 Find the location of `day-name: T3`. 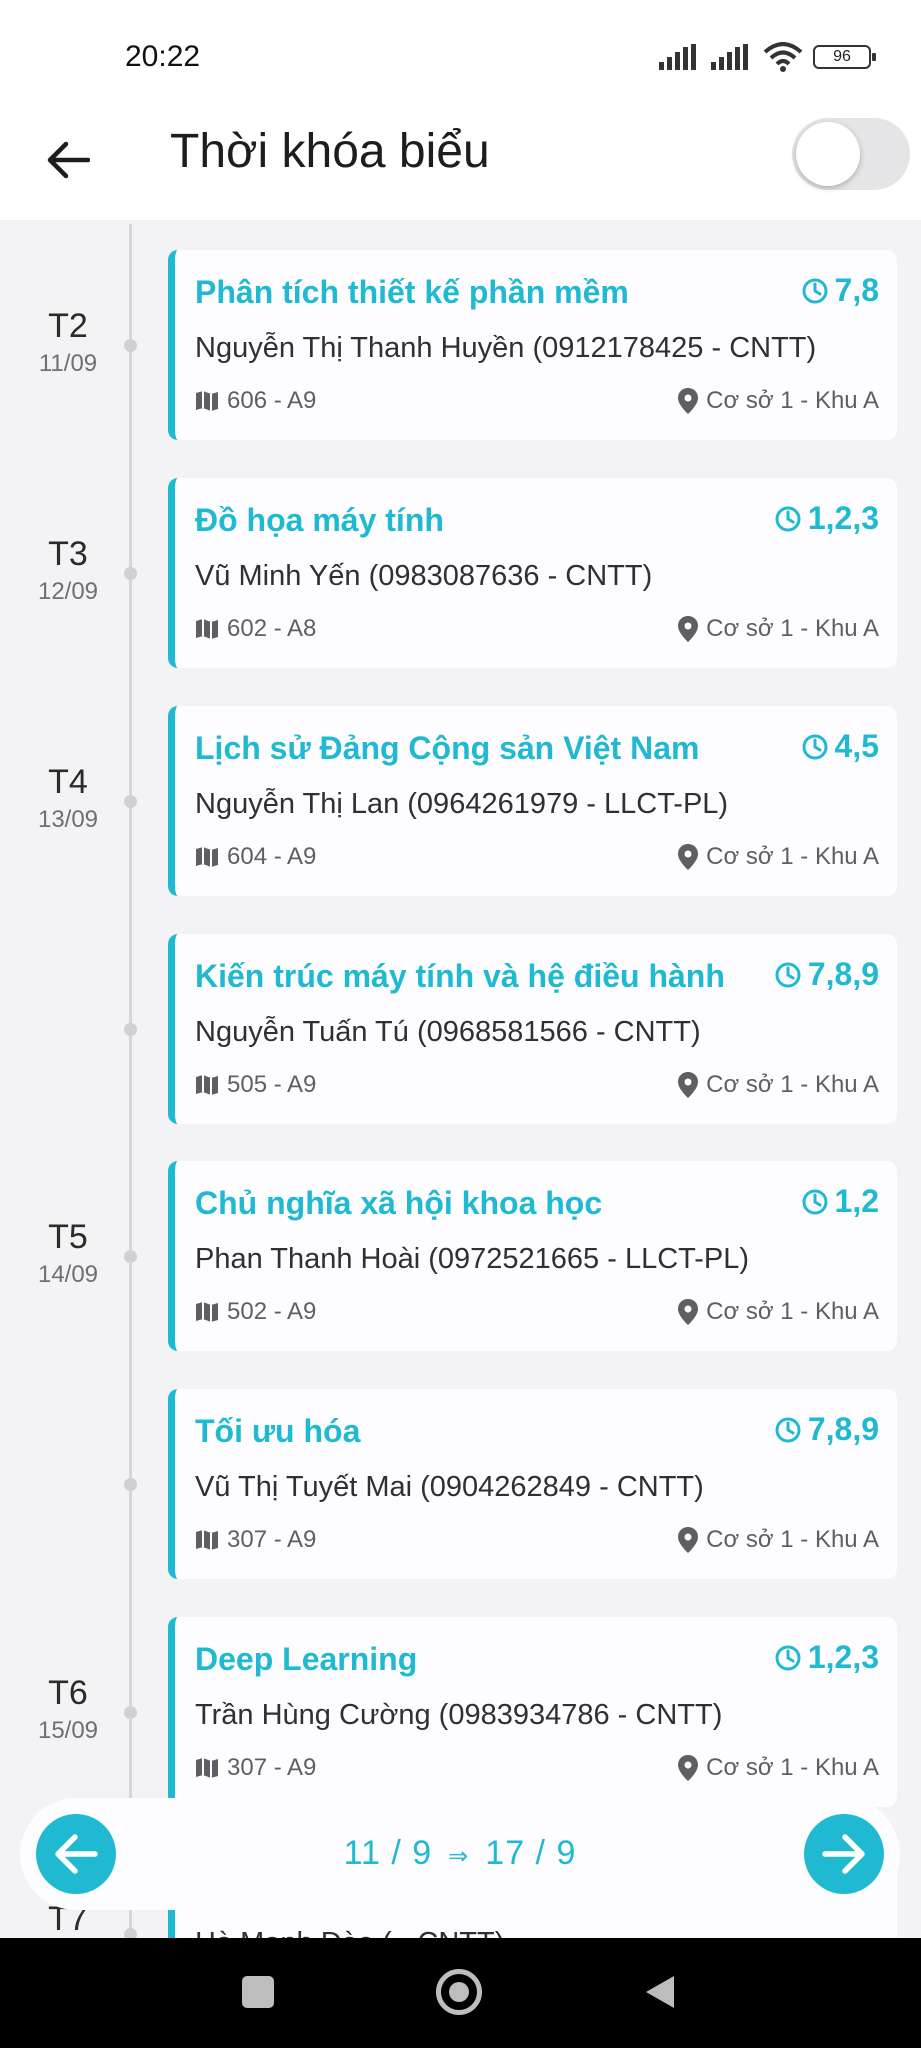

day-name: T3 is located at coordinates (68, 554).